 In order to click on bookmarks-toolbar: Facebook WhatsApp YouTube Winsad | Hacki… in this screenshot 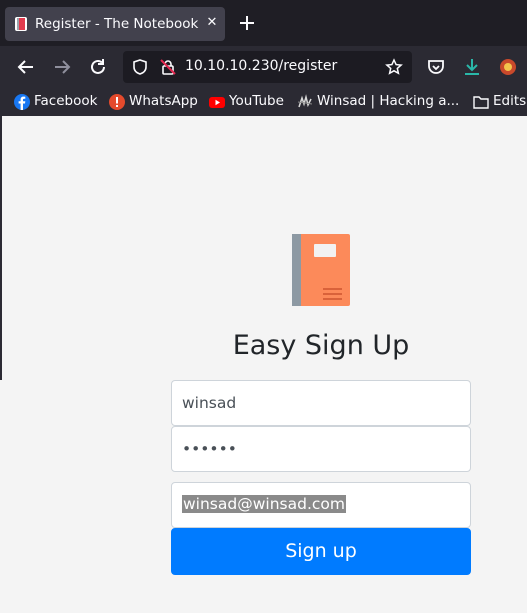, I will do `click(263, 102)`.